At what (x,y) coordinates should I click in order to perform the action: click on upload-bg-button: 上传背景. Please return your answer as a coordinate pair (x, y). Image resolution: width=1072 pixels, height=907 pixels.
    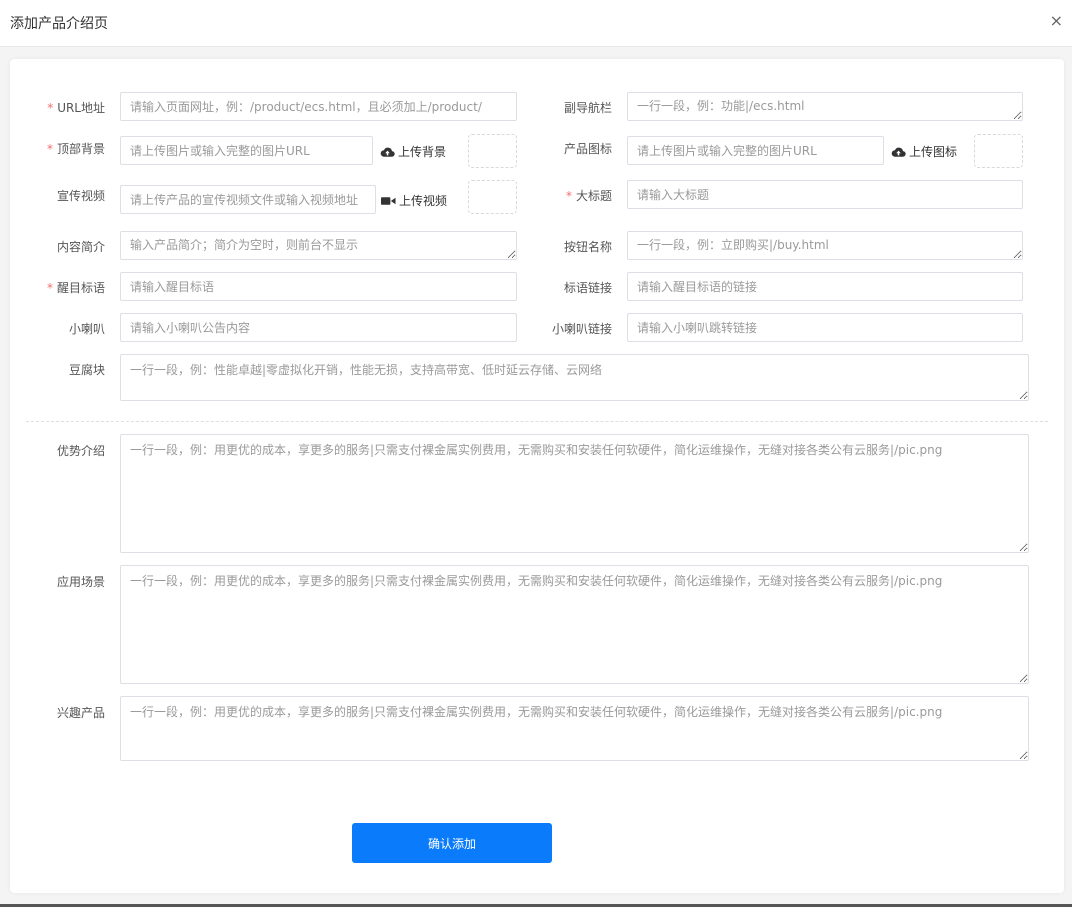
    Looking at the image, I should click on (413, 151).